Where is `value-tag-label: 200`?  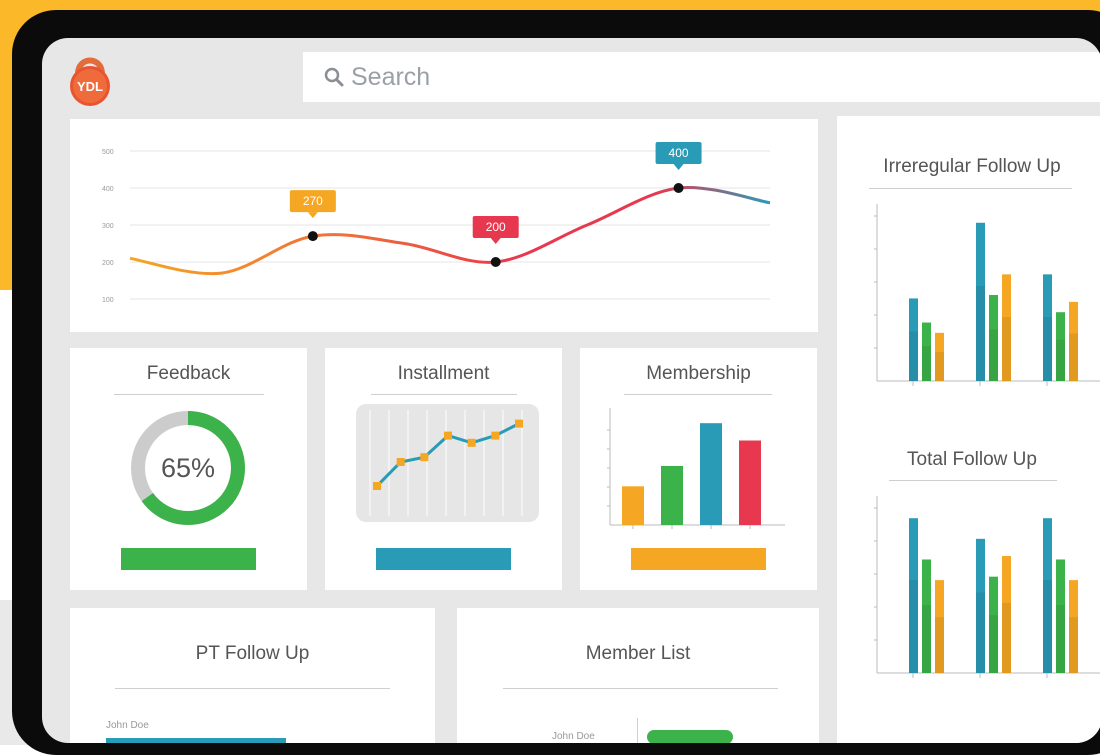
value-tag-label: 200 is located at coordinates (496, 227).